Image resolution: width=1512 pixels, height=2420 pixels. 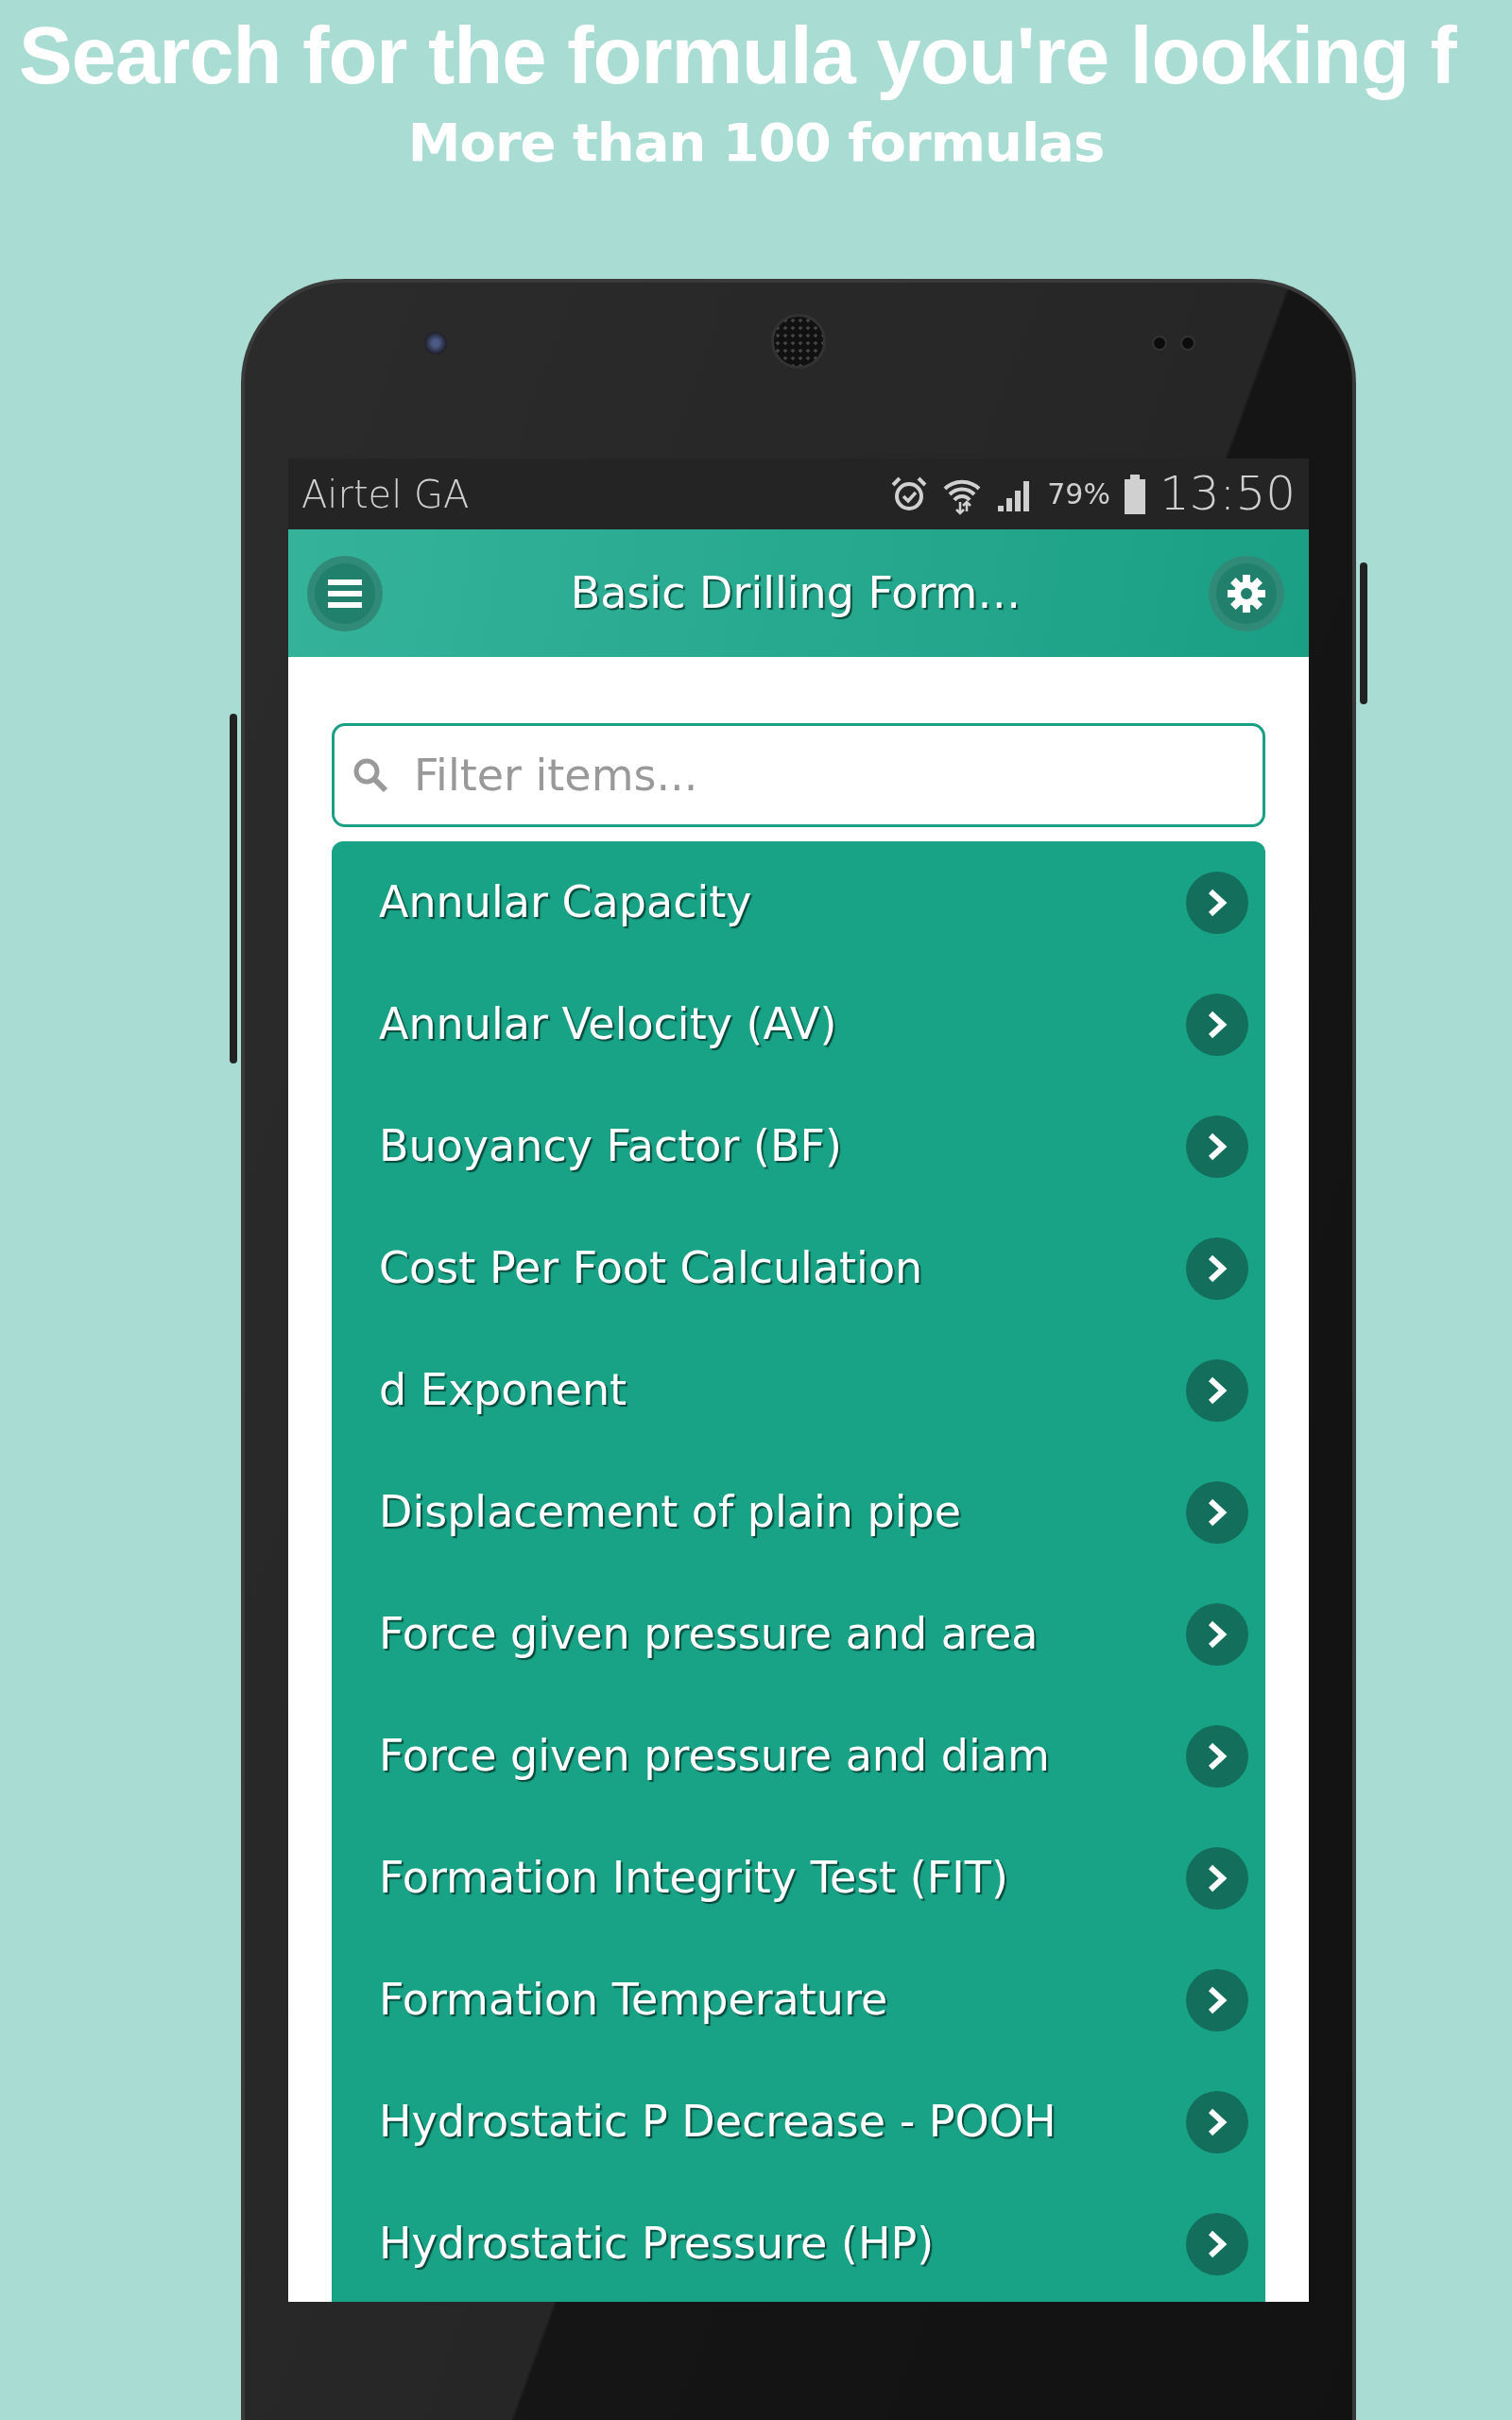 What do you see at coordinates (798, 1756) in the screenshot?
I see `formula-item: Force given pressure and diam` at bounding box center [798, 1756].